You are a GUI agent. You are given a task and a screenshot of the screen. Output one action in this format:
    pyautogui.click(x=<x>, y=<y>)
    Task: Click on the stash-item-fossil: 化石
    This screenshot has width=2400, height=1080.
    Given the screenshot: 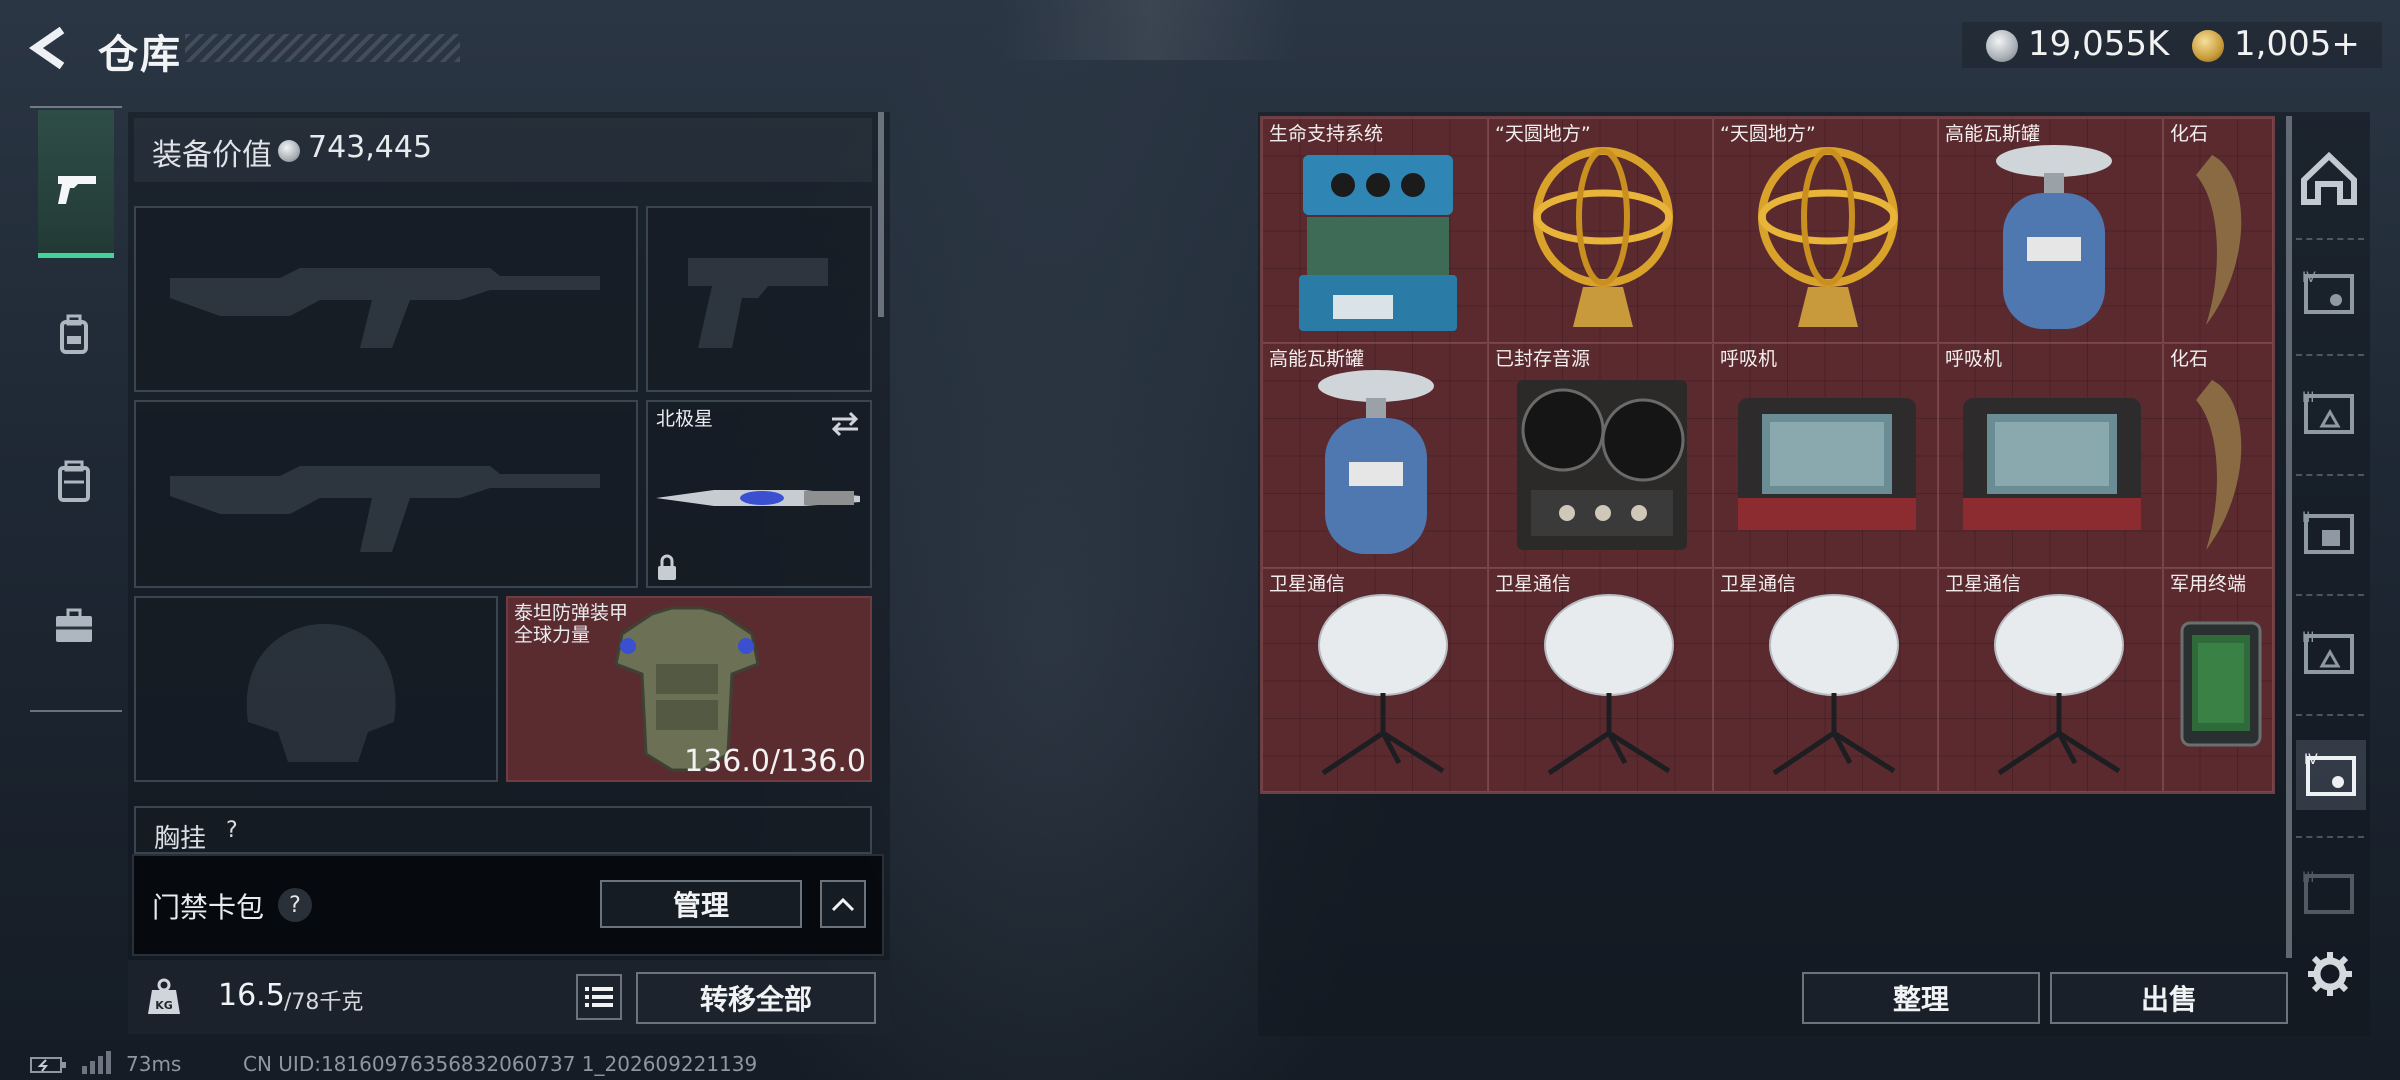 What is the action you would take?
    pyautogui.click(x=2218, y=230)
    